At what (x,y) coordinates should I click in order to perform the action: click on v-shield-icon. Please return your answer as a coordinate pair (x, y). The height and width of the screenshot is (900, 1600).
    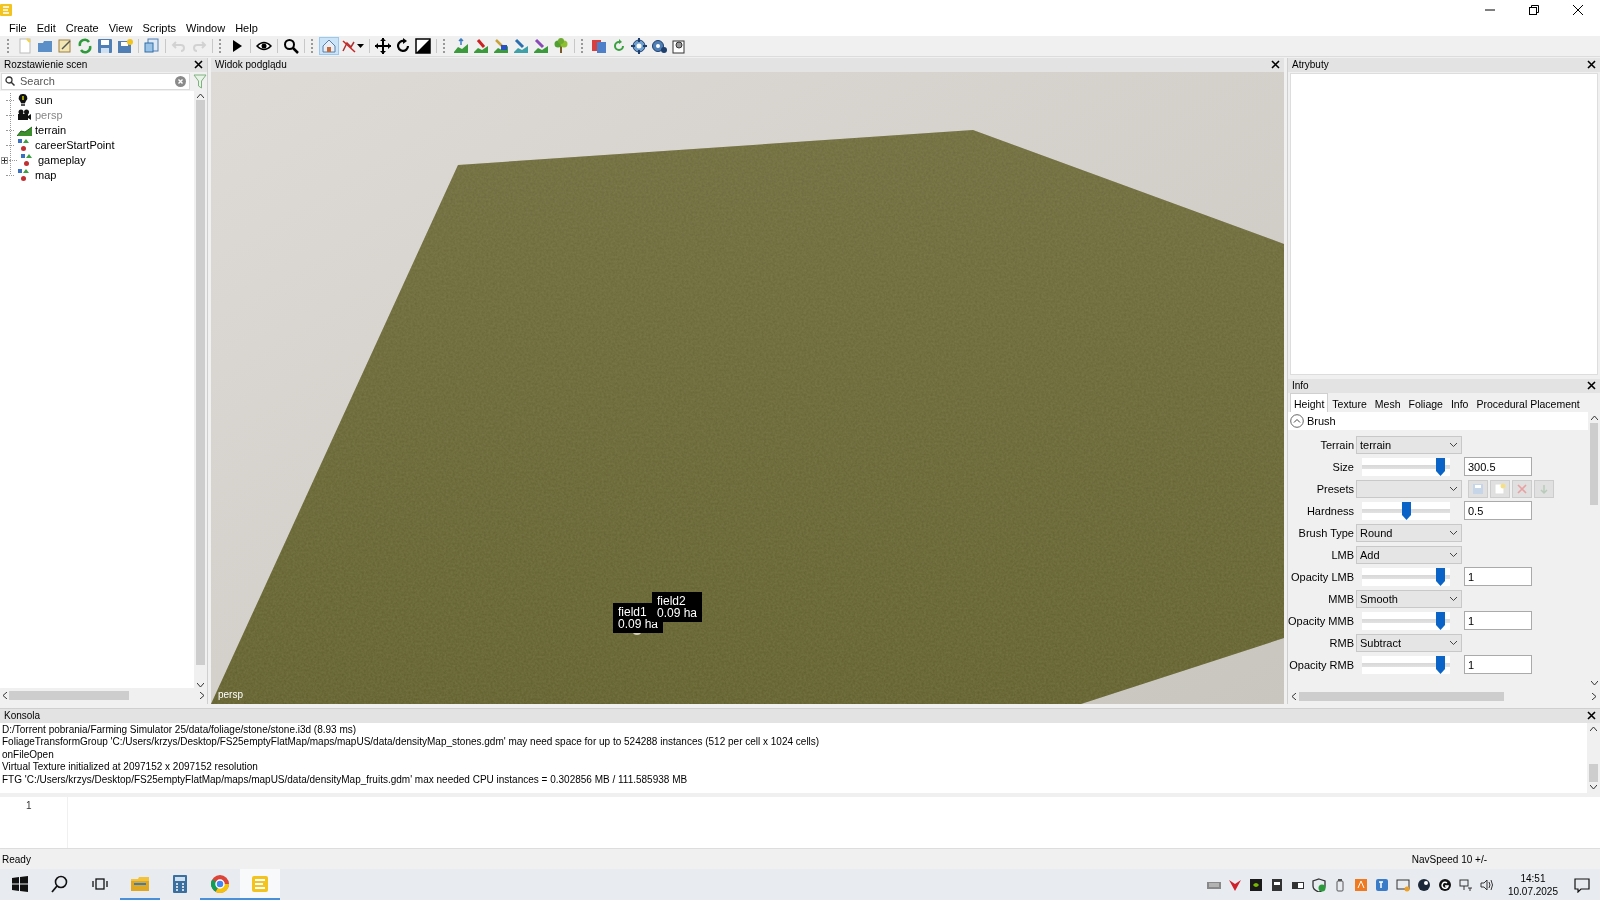
    Looking at the image, I should click on (1234, 884).